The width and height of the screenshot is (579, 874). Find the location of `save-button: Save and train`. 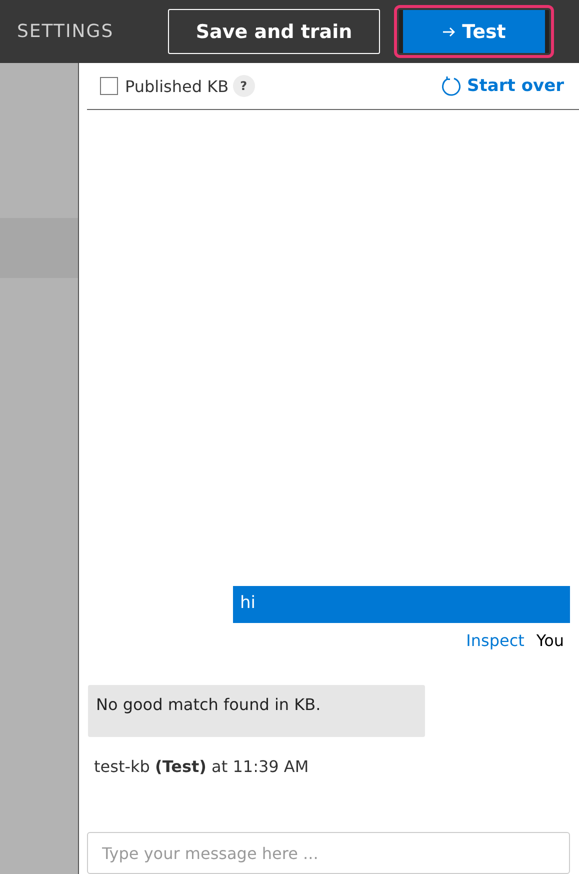

save-button: Save and train is located at coordinates (274, 31).